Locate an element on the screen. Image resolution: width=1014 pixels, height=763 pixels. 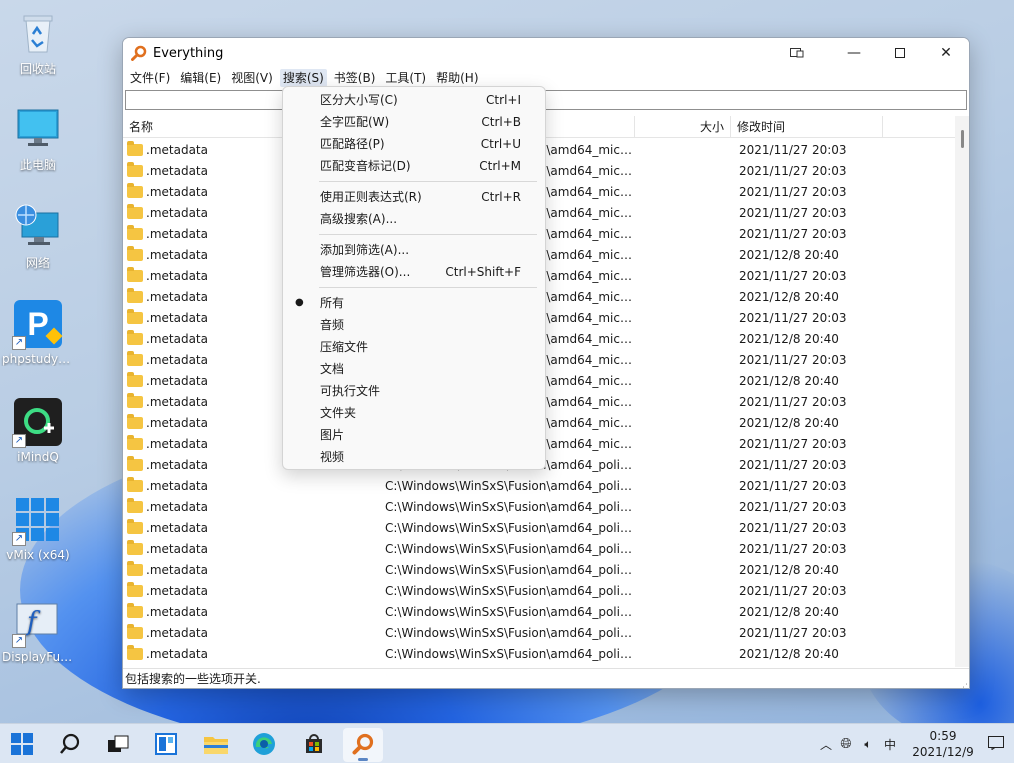
task-view-icon is located at coordinates (118, 744).